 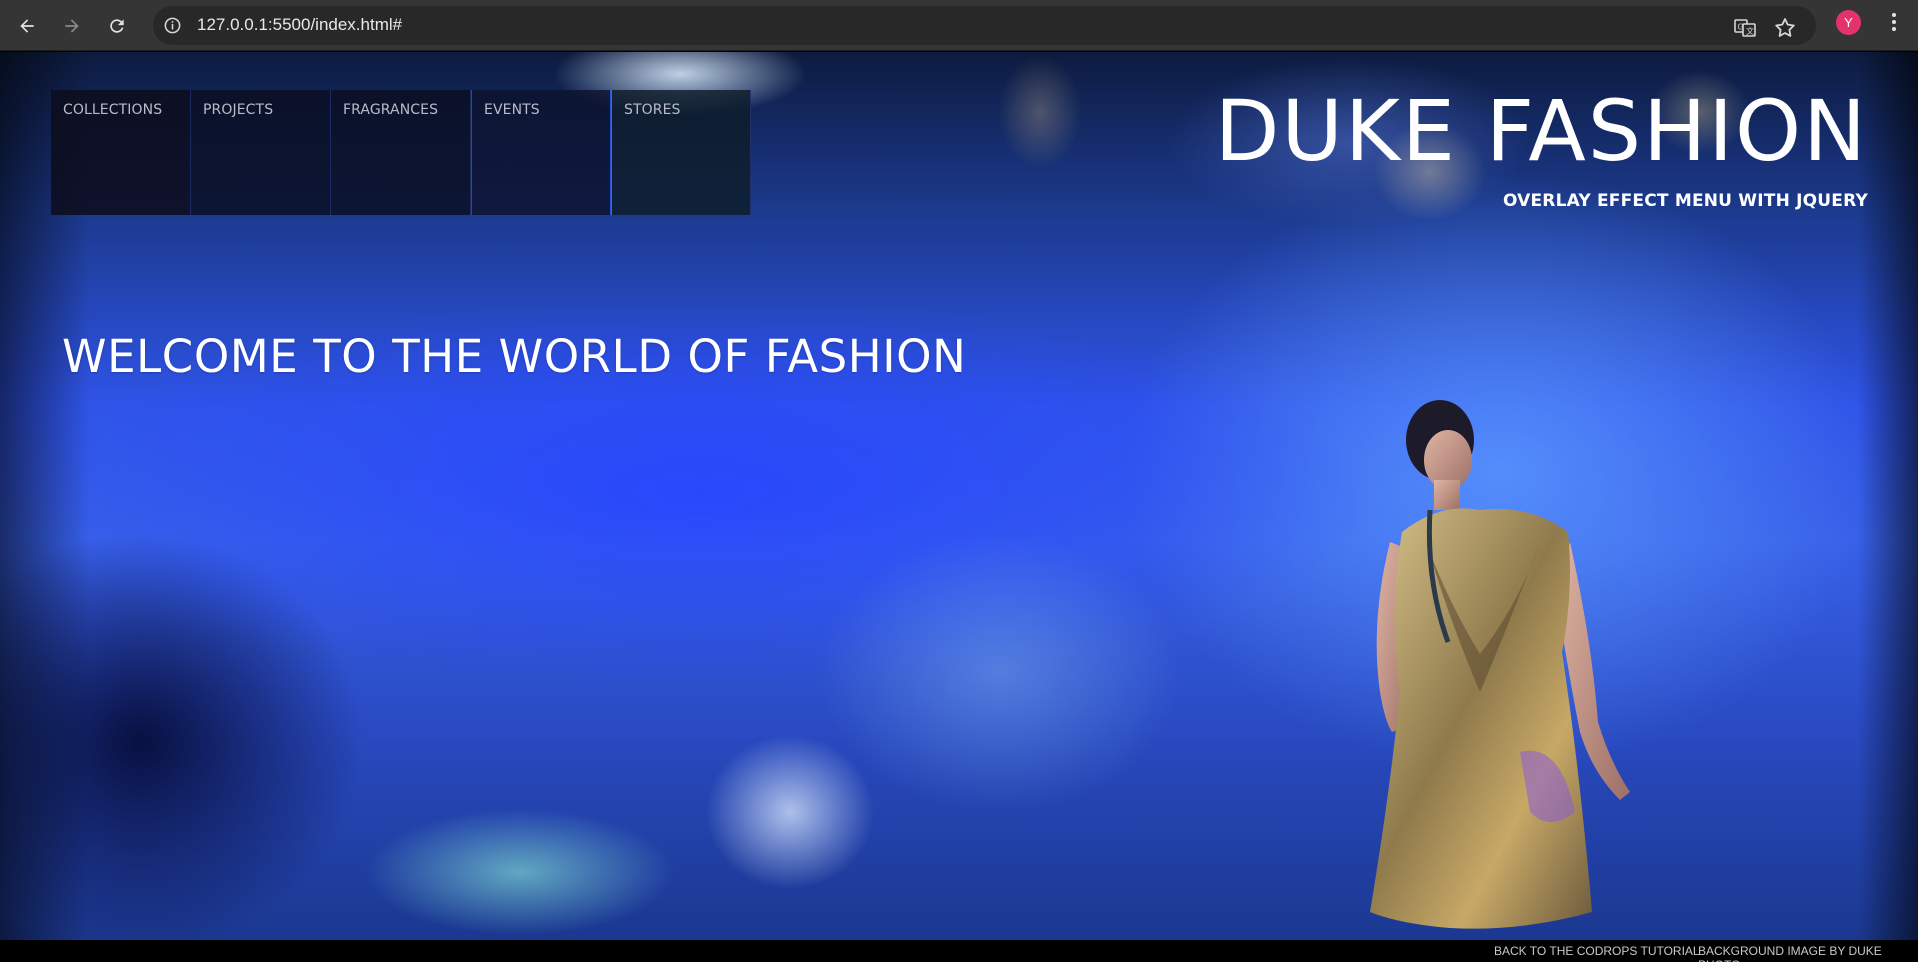 I want to click on brand-title: DUKE FASHION, so click(x=1541, y=131).